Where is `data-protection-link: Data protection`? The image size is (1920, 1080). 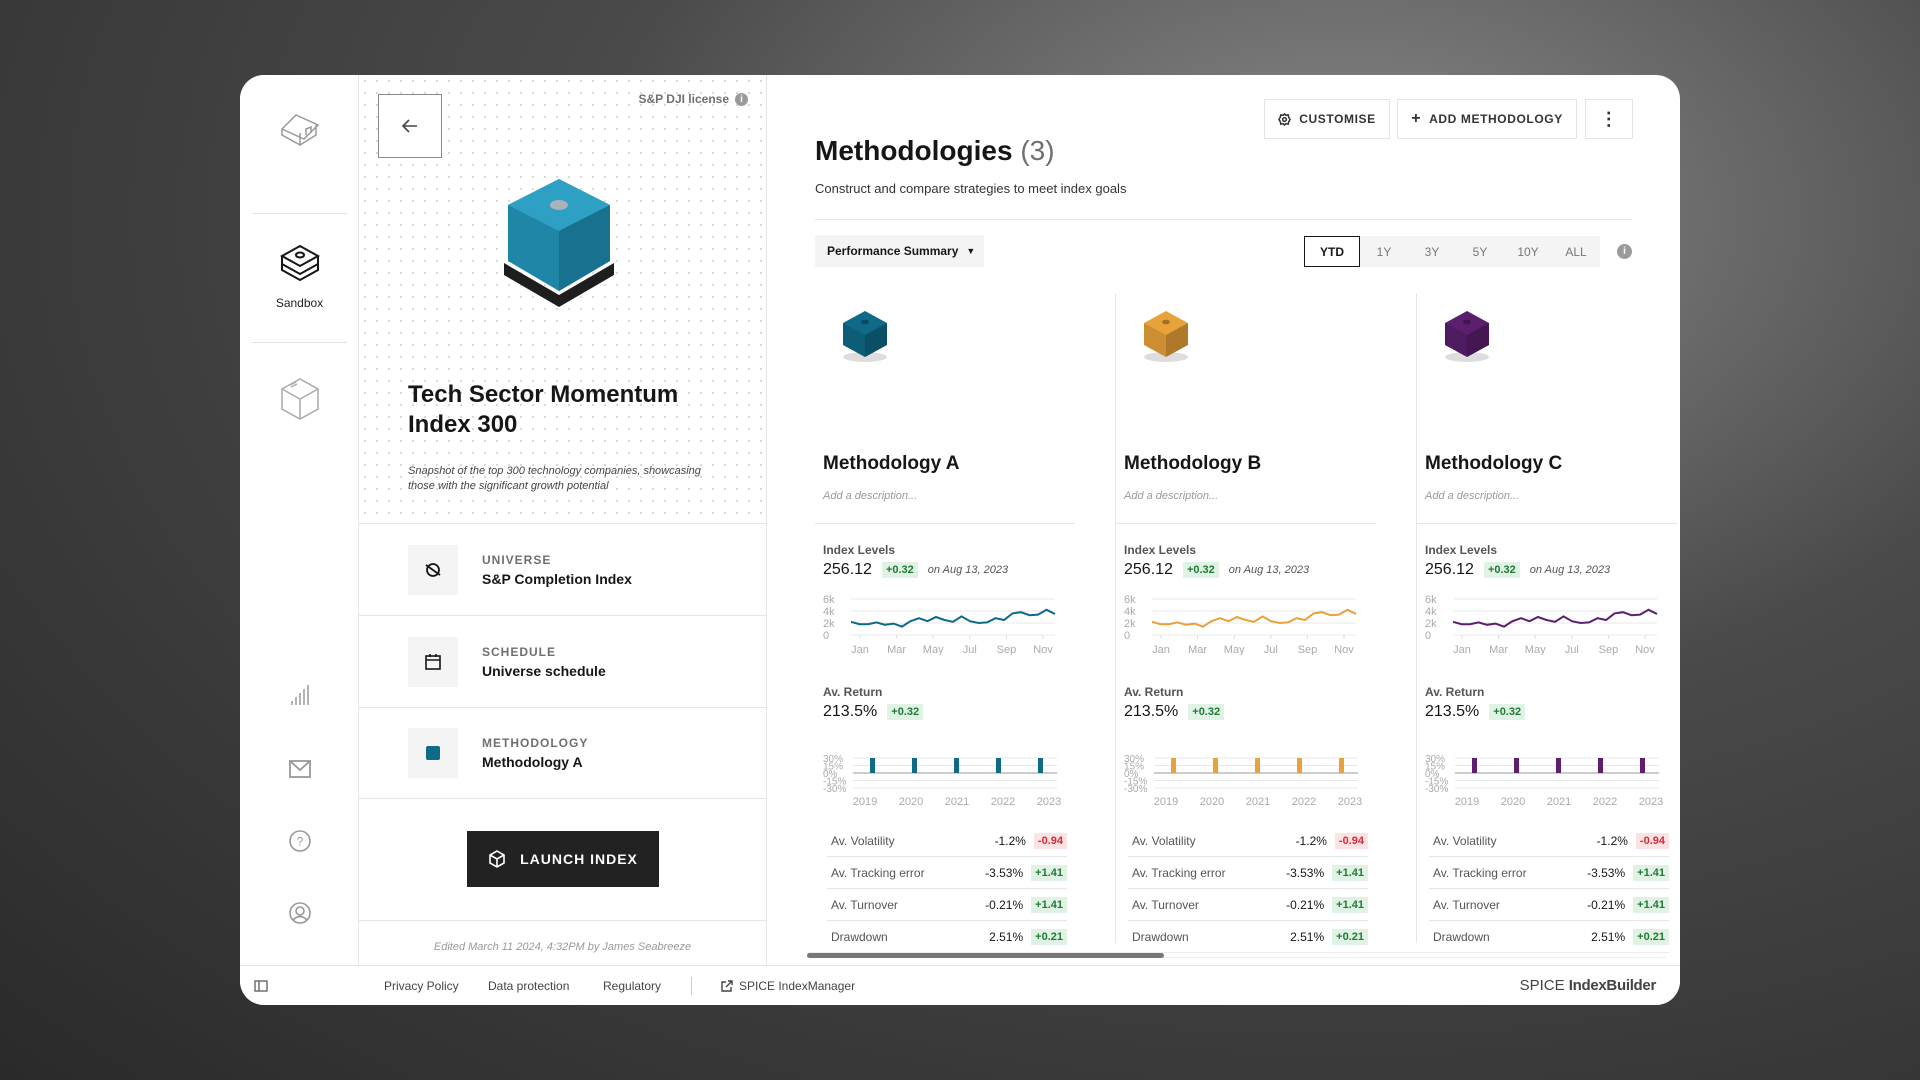
data-protection-link: Data protection is located at coordinates (528, 986).